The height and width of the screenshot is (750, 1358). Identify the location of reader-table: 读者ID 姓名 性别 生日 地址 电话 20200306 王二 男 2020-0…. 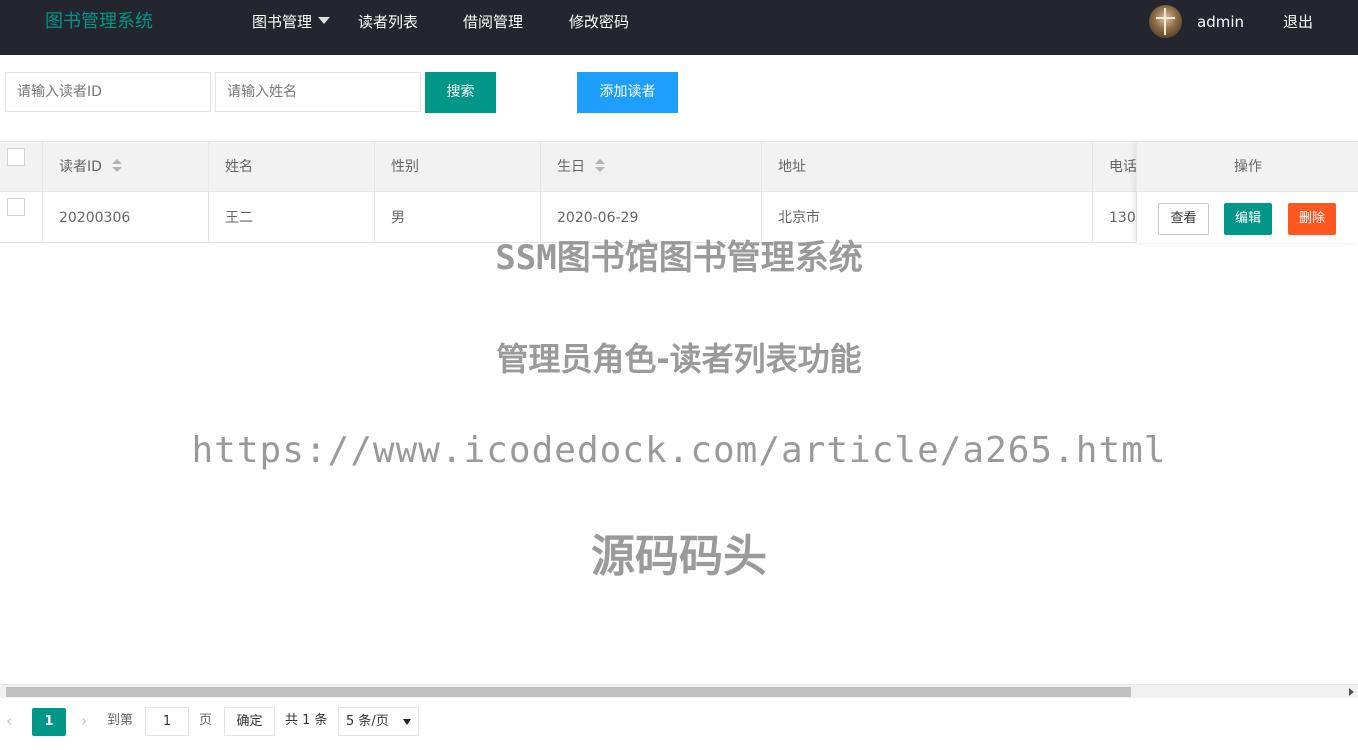
(679, 192).